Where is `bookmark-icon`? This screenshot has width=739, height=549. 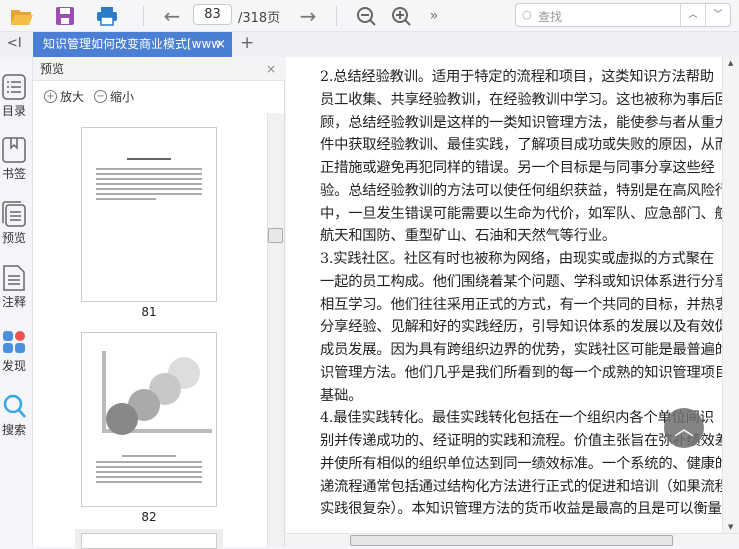
bookmark-icon is located at coordinates (14, 150).